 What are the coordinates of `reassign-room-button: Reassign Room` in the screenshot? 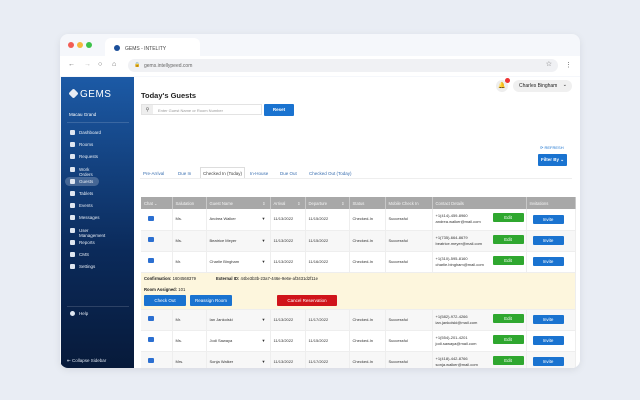 It's located at (211, 300).